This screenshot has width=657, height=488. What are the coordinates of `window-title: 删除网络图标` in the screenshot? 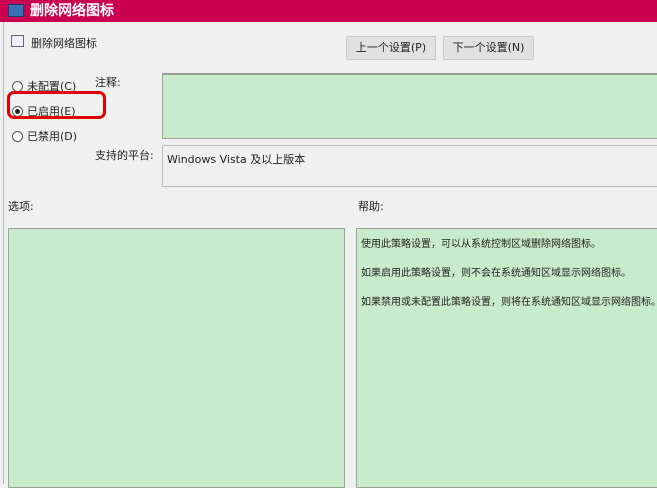 It's located at (72, 11).